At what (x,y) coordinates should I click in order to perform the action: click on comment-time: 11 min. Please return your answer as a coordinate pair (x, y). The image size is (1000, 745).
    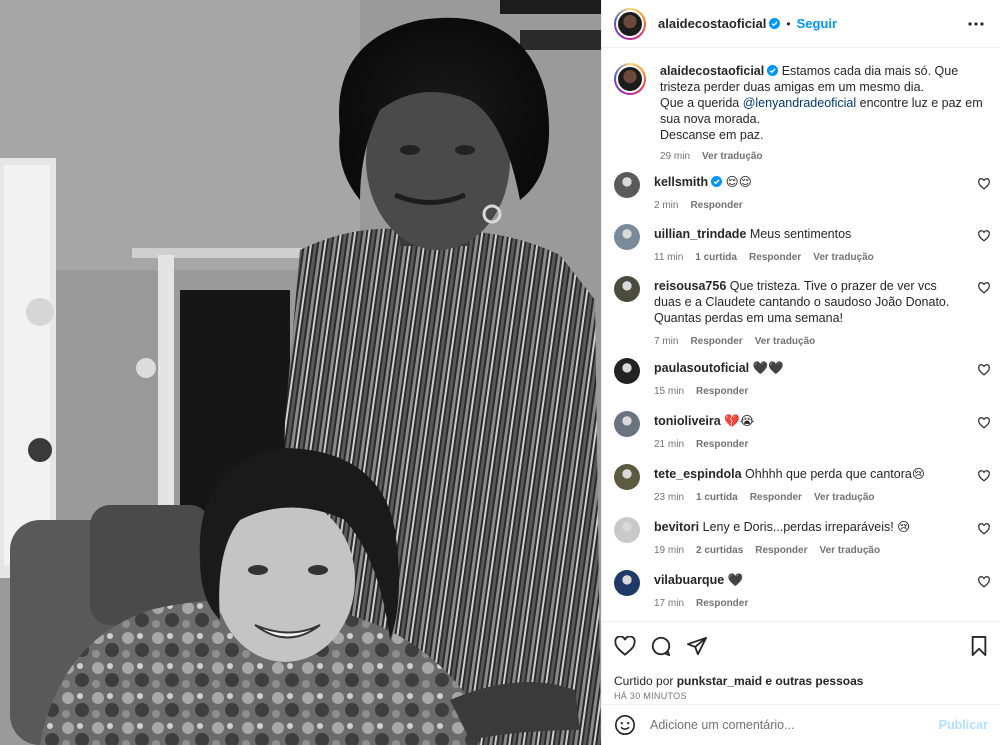
    Looking at the image, I should click on (668, 258).